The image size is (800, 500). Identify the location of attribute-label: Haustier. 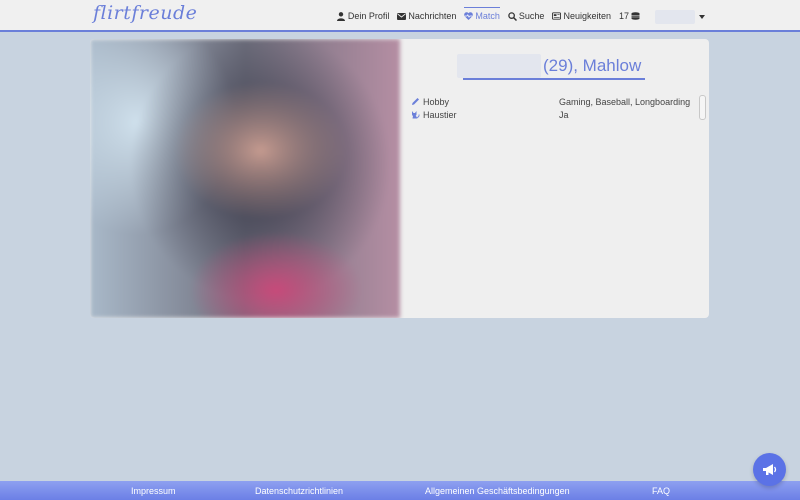
(485, 115).